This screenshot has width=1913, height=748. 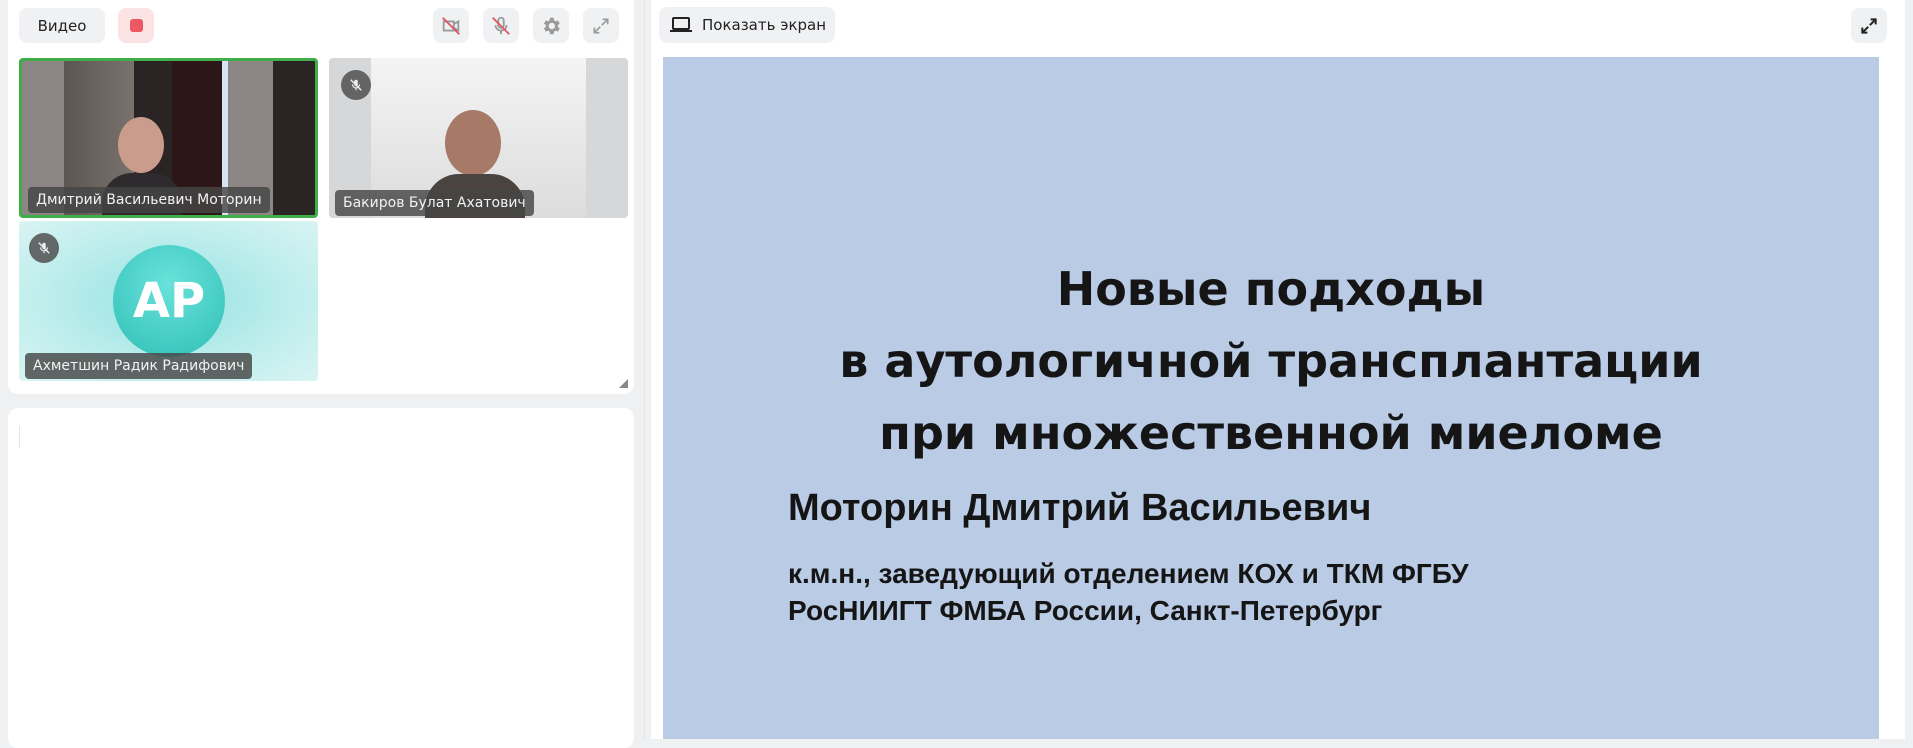 I want to click on participant-name: Ахметшин Радик Радифович, so click(x=139, y=366).